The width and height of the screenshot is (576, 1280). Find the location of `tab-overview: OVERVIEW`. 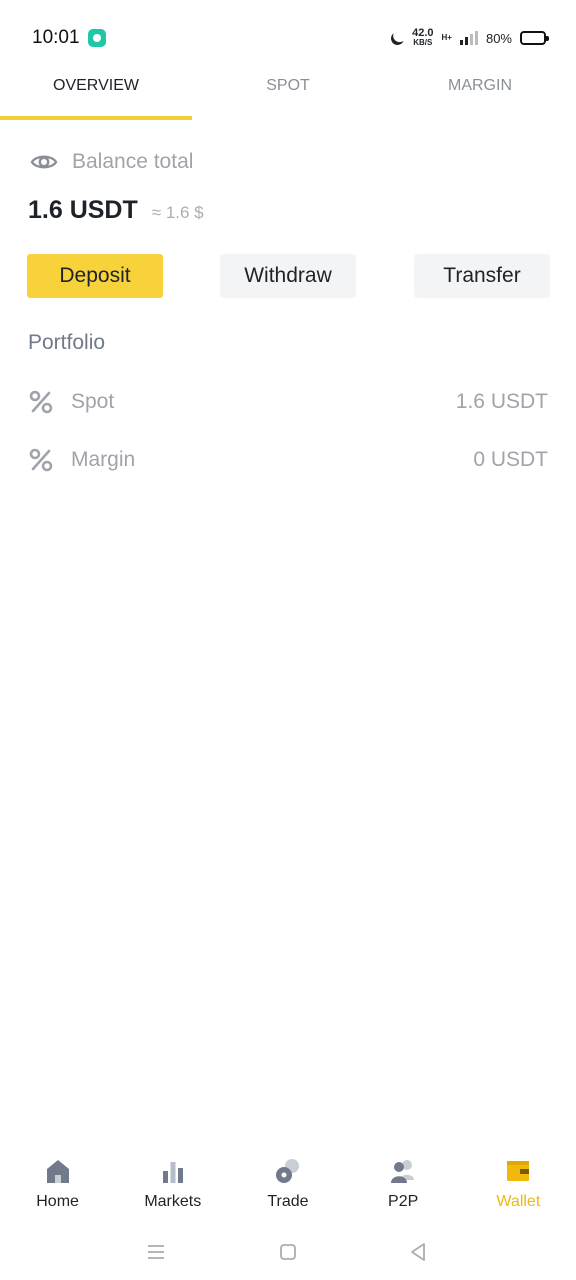

tab-overview: OVERVIEW is located at coordinates (96, 96).